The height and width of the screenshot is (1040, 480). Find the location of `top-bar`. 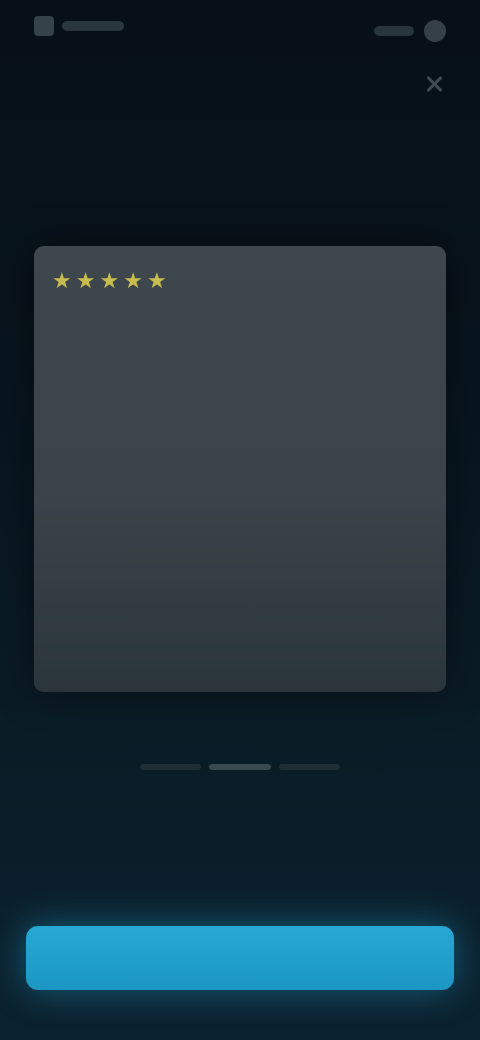

top-bar is located at coordinates (240, 30).